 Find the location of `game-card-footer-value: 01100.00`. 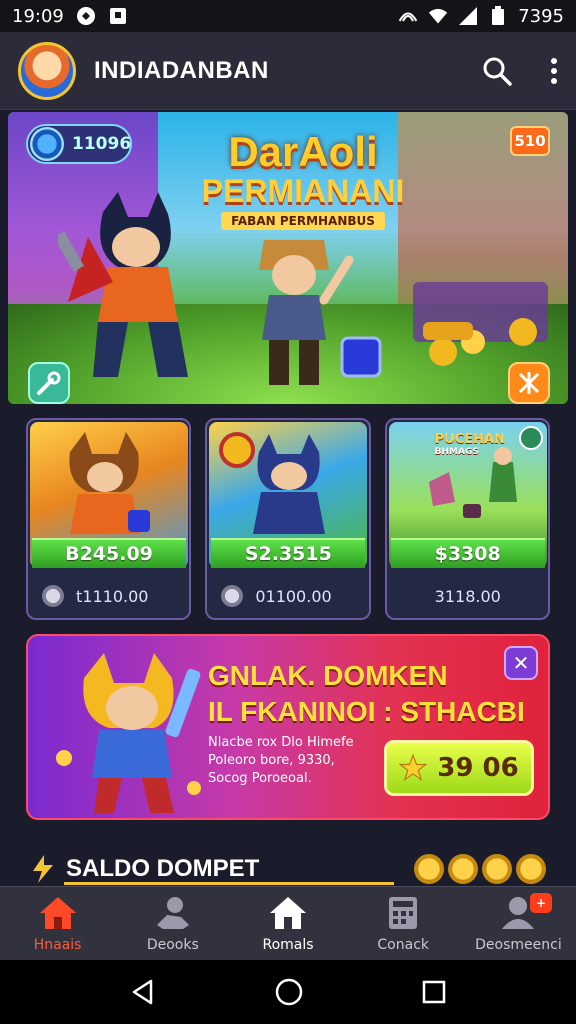

game-card-footer-value: 01100.00 is located at coordinates (293, 596).